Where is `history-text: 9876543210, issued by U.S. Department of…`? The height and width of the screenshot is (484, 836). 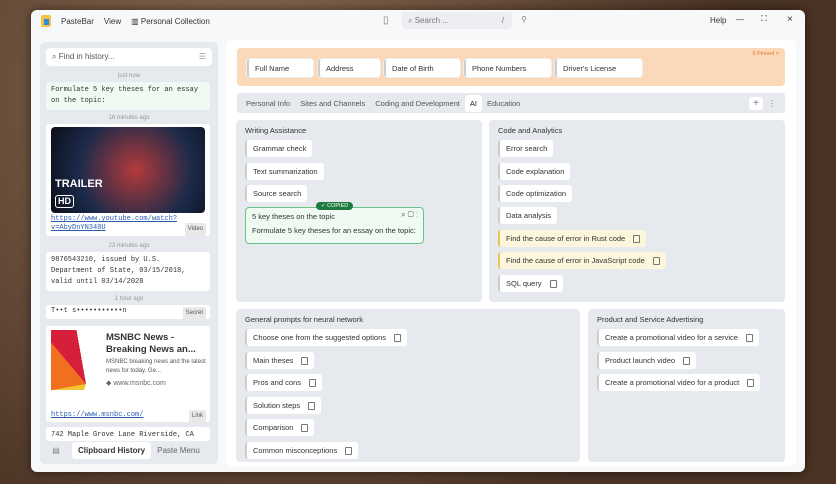 history-text: 9876543210, issued by U.S. Department of… is located at coordinates (118, 271).